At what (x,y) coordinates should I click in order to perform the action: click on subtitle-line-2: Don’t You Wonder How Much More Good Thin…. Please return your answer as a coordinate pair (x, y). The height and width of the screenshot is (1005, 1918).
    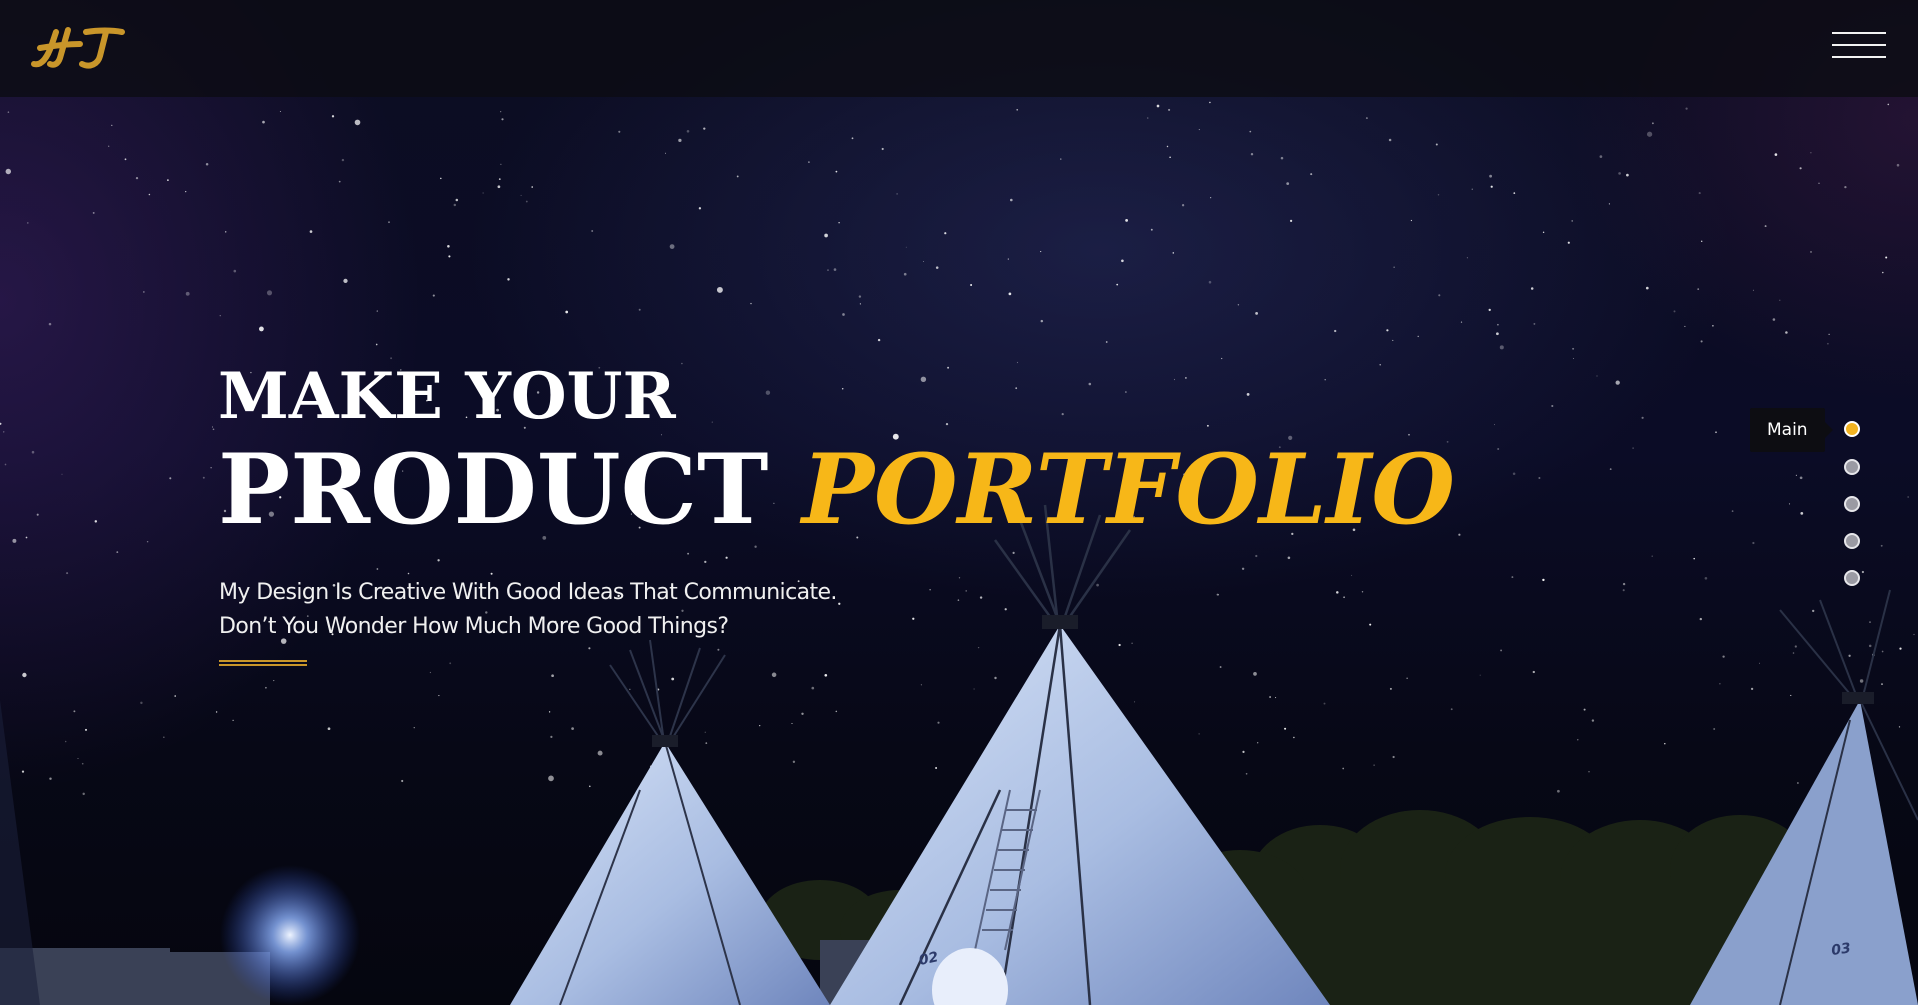
    Looking at the image, I should click on (474, 626).